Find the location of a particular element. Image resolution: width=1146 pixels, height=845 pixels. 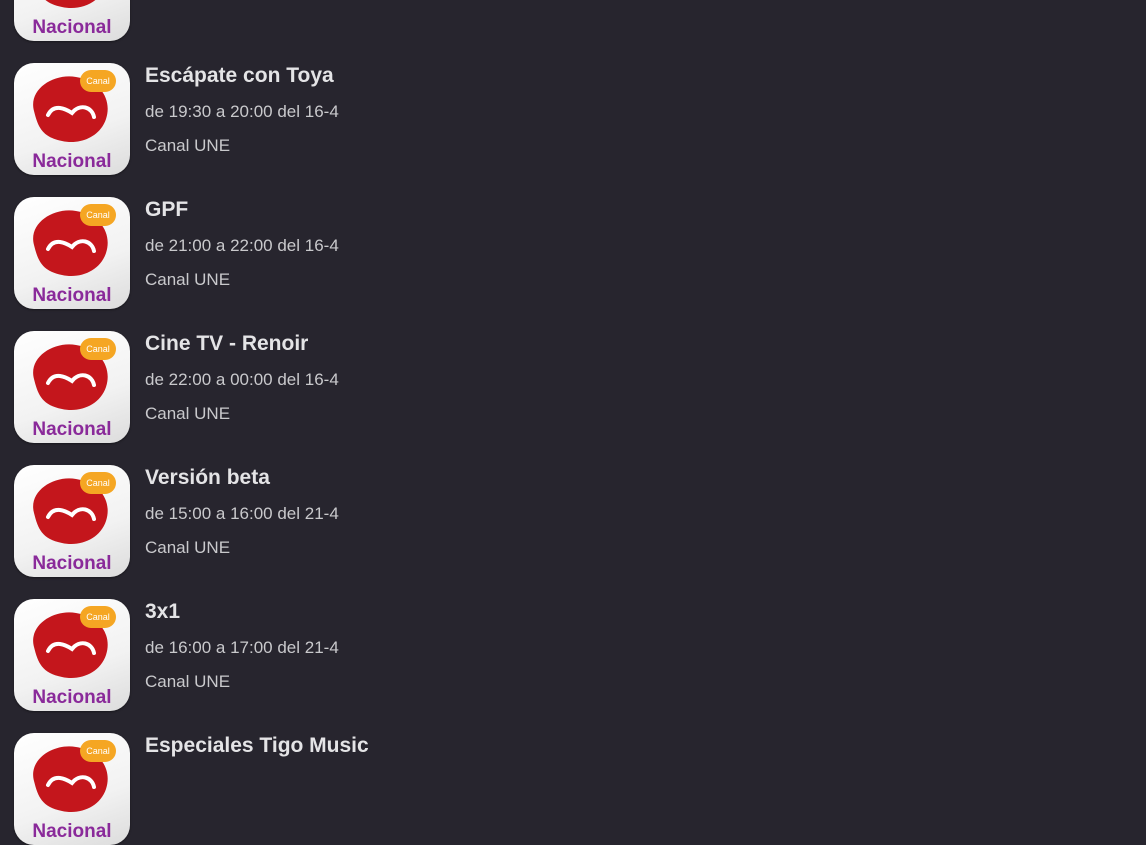

program-title: GPF is located at coordinates (167, 209).